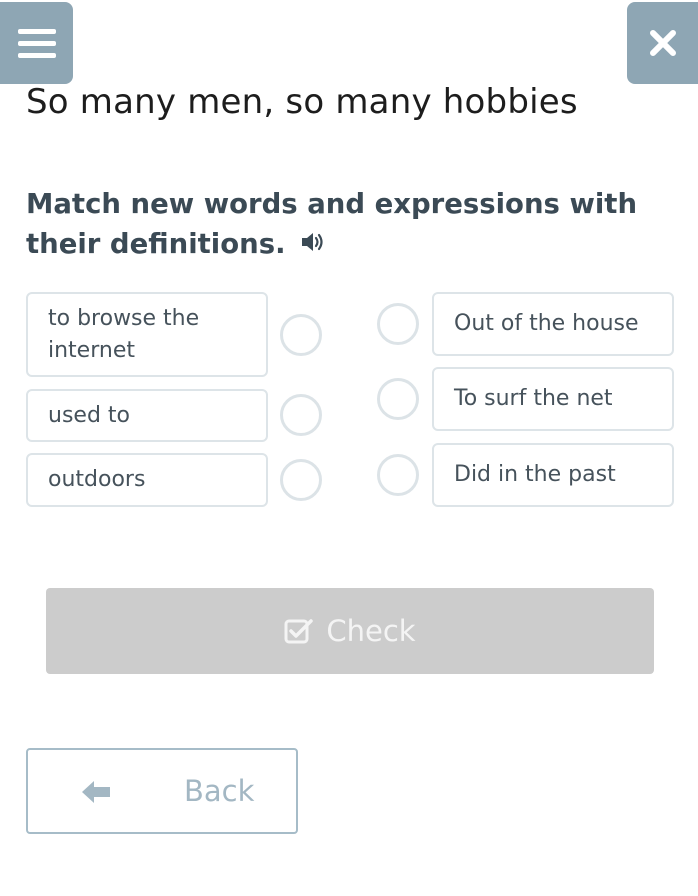 The image size is (698, 896). What do you see at coordinates (97, 479) in the screenshot?
I see `left-card-label: outdoors` at bounding box center [97, 479].